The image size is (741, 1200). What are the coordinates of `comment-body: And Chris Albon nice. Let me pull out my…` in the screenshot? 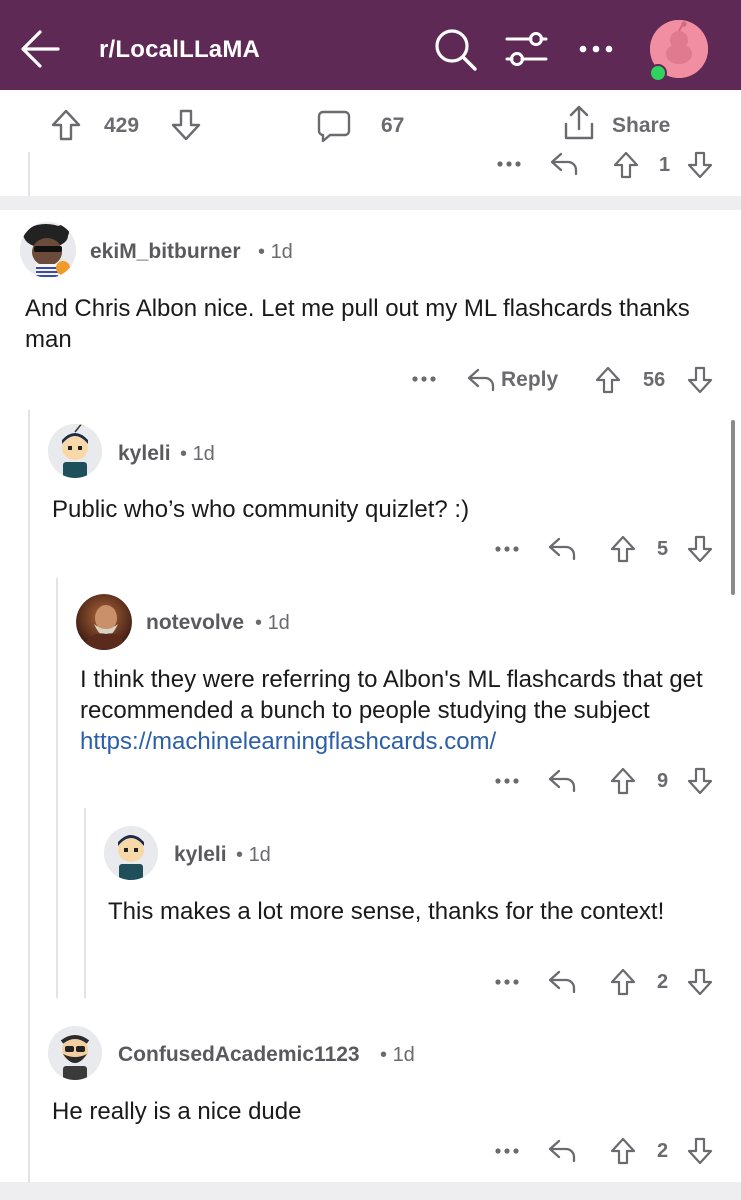 It's located at (357, 324).